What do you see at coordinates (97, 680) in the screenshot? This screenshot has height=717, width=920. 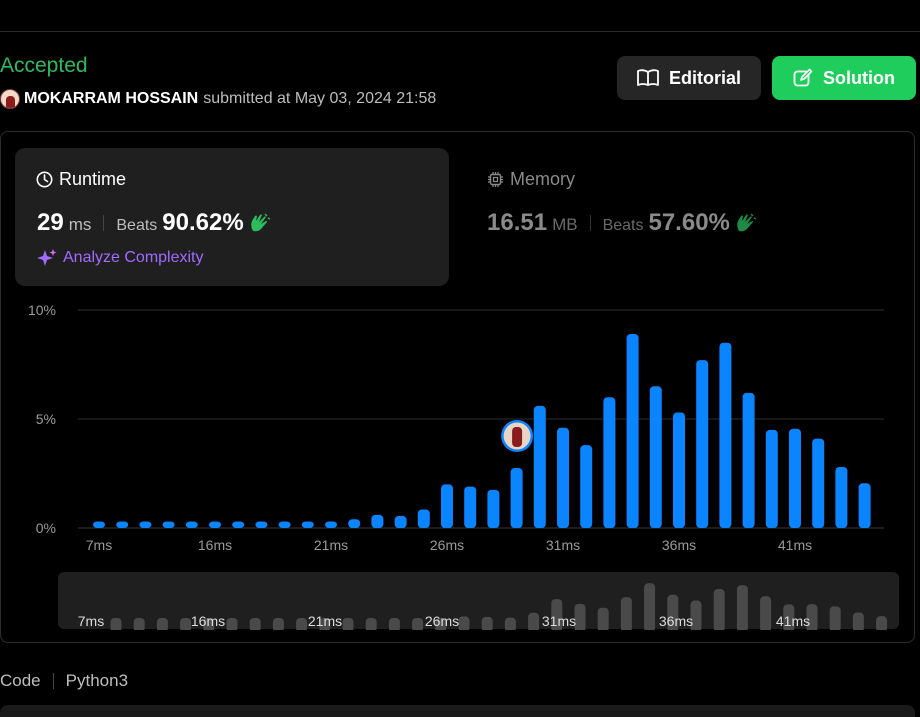 I see `language-label: Python3` at bounding box center [97, 680].